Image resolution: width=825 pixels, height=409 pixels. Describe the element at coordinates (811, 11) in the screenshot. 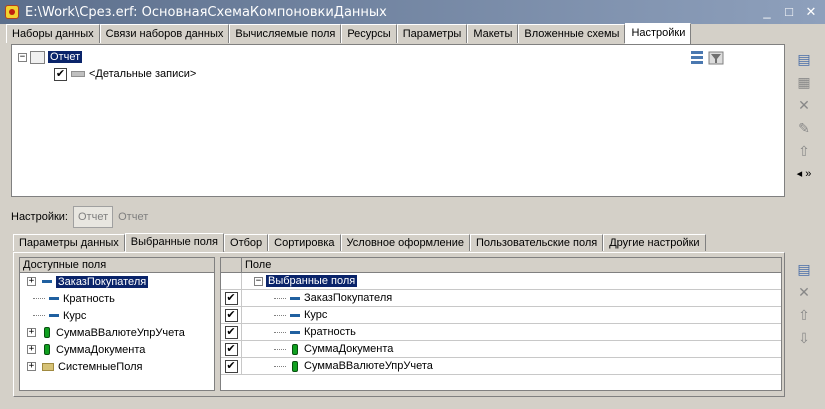

I see `close-button: ✕` at that location.